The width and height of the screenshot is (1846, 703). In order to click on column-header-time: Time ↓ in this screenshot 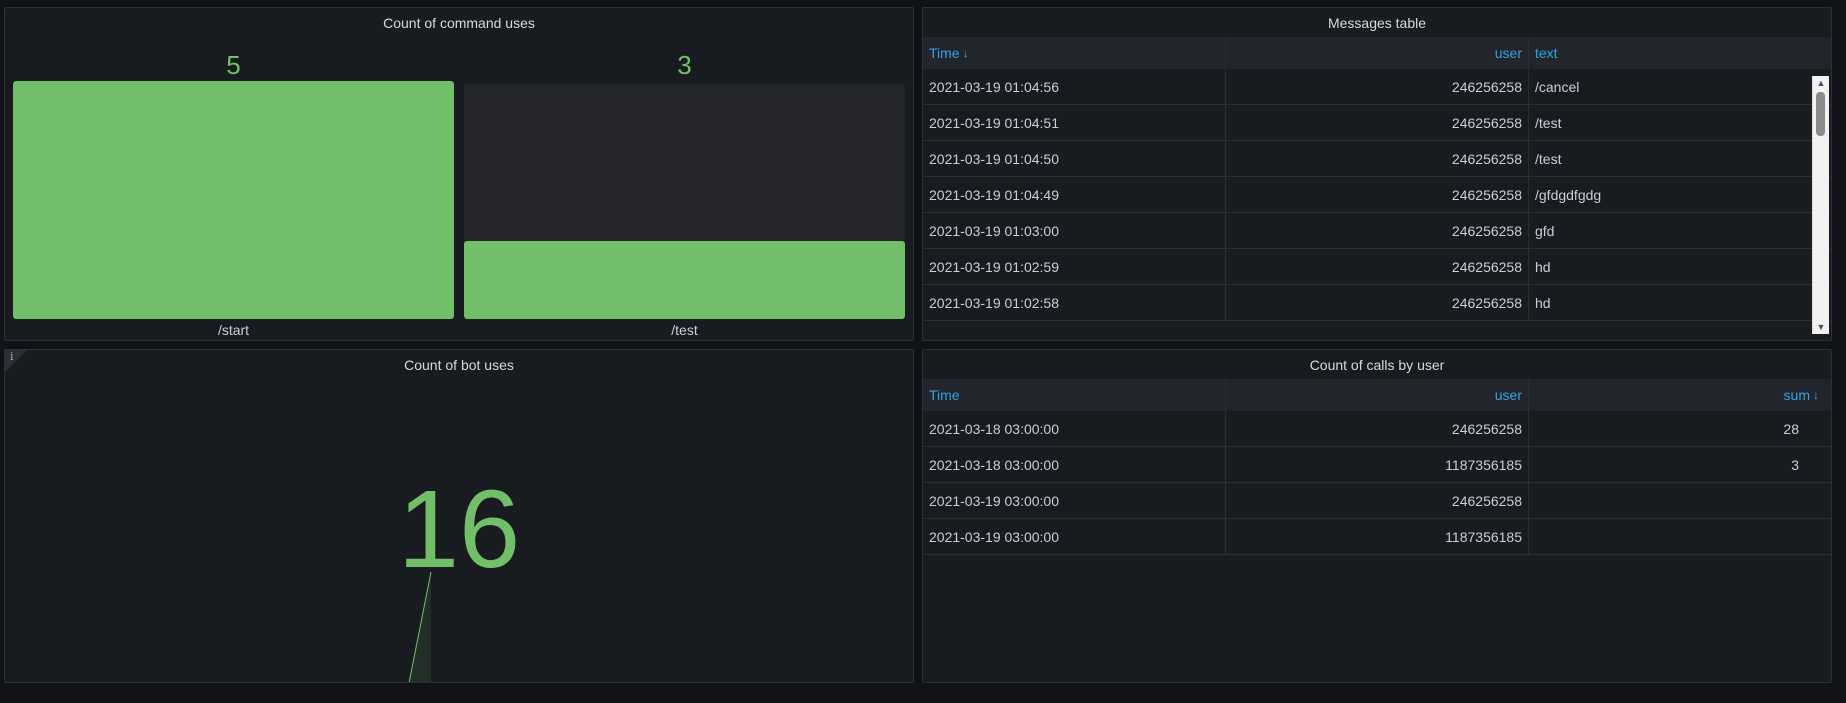, I will do `click(1074, 53)`.